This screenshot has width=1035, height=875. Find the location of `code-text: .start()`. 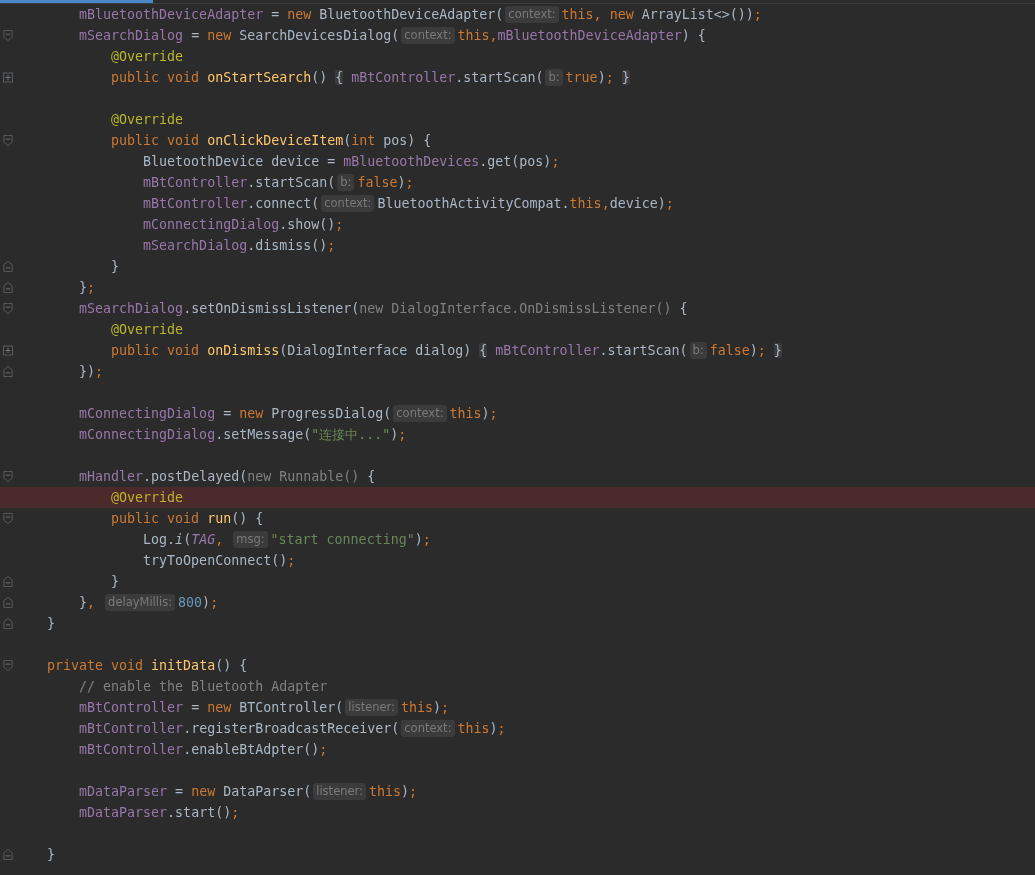

code-text: .start() is located at coordinates (199, 812).